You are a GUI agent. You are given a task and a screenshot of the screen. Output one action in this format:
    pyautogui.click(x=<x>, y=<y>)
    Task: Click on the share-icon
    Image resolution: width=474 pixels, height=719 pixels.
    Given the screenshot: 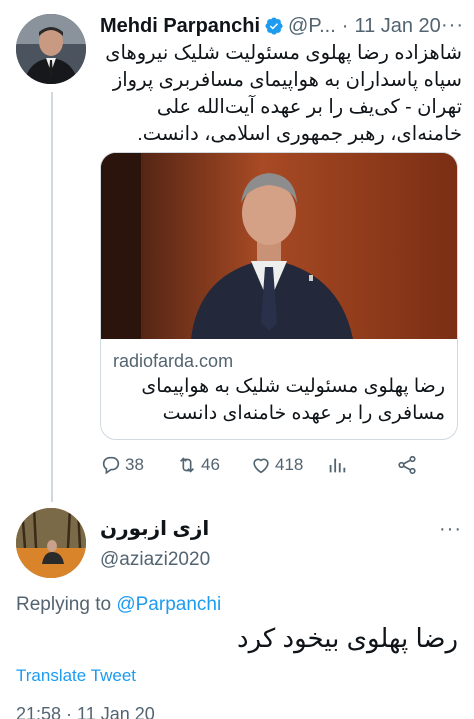 What is the action you would take?
    pyautogui.click(x=407, y=465)
    